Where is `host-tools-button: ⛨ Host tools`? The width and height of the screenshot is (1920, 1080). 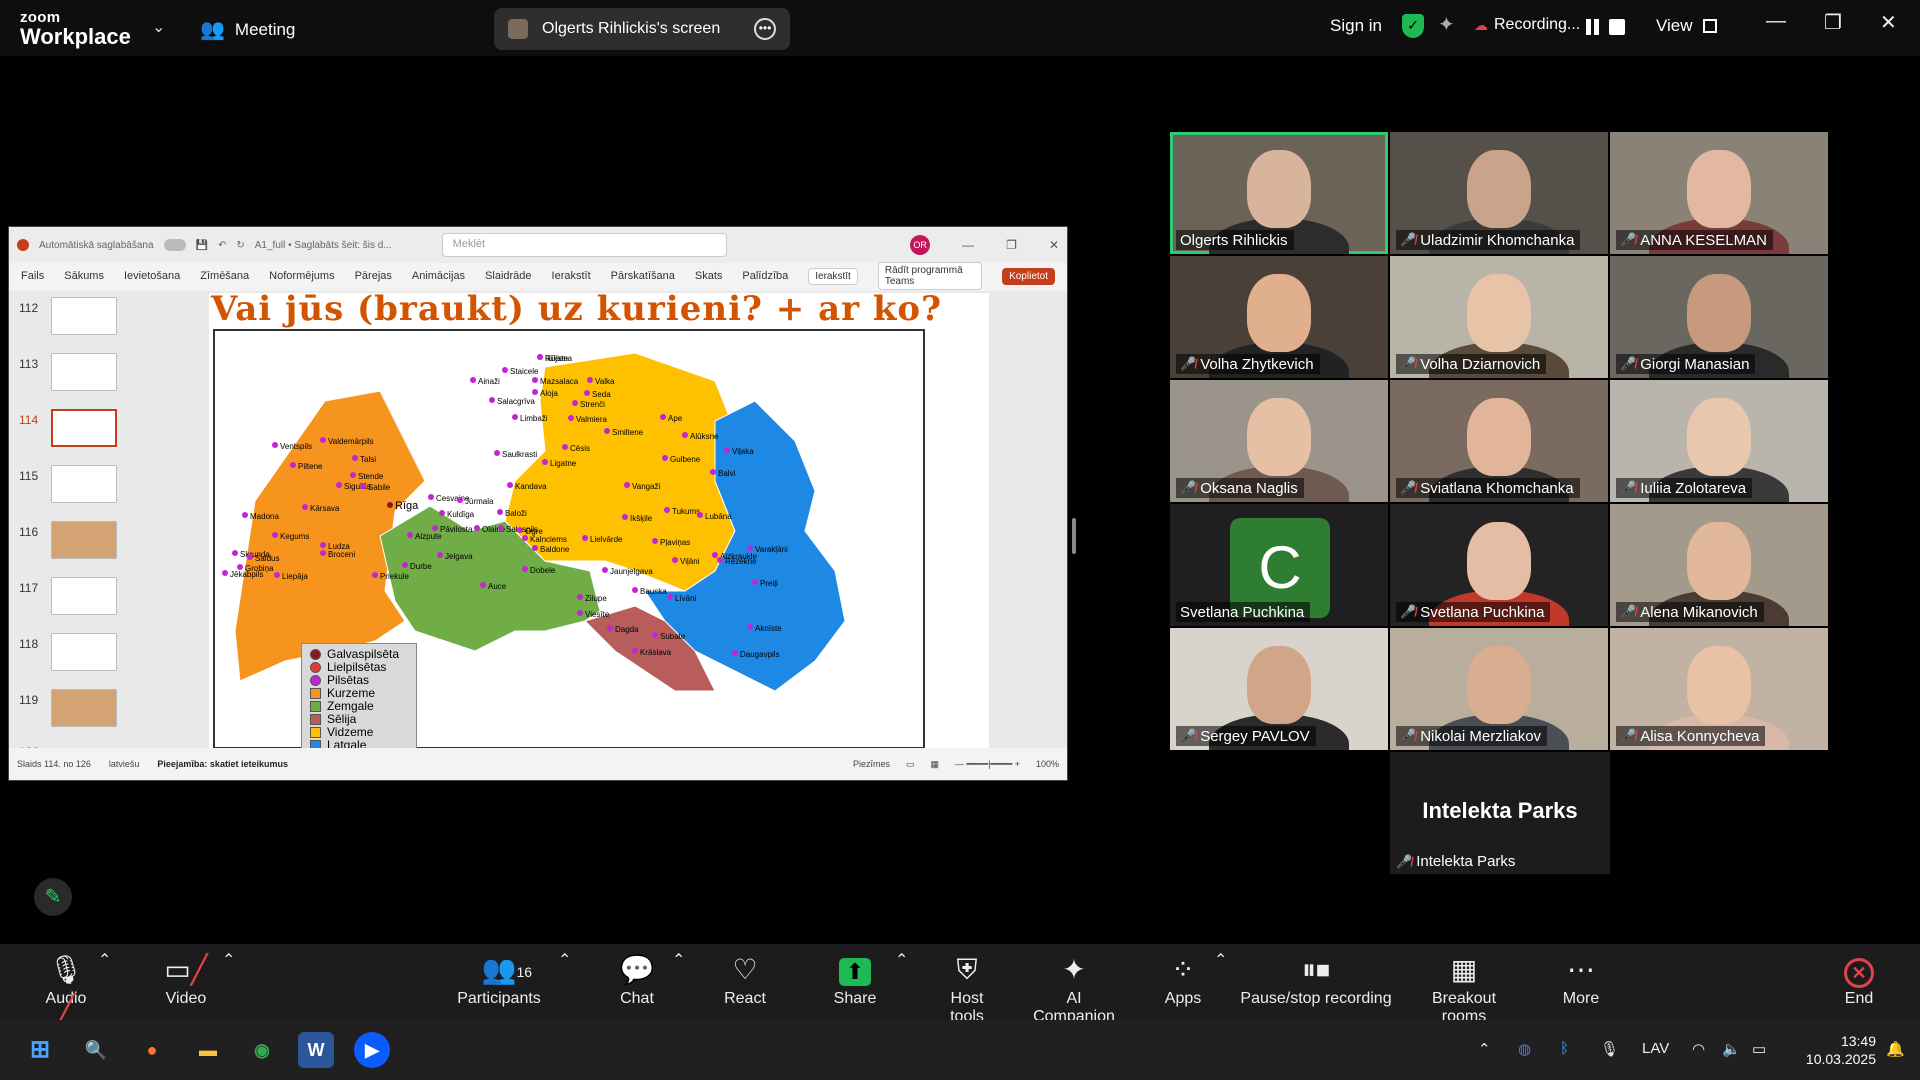
host-tools-button: ⛨ Host tools is located at coordinates (967, 988).